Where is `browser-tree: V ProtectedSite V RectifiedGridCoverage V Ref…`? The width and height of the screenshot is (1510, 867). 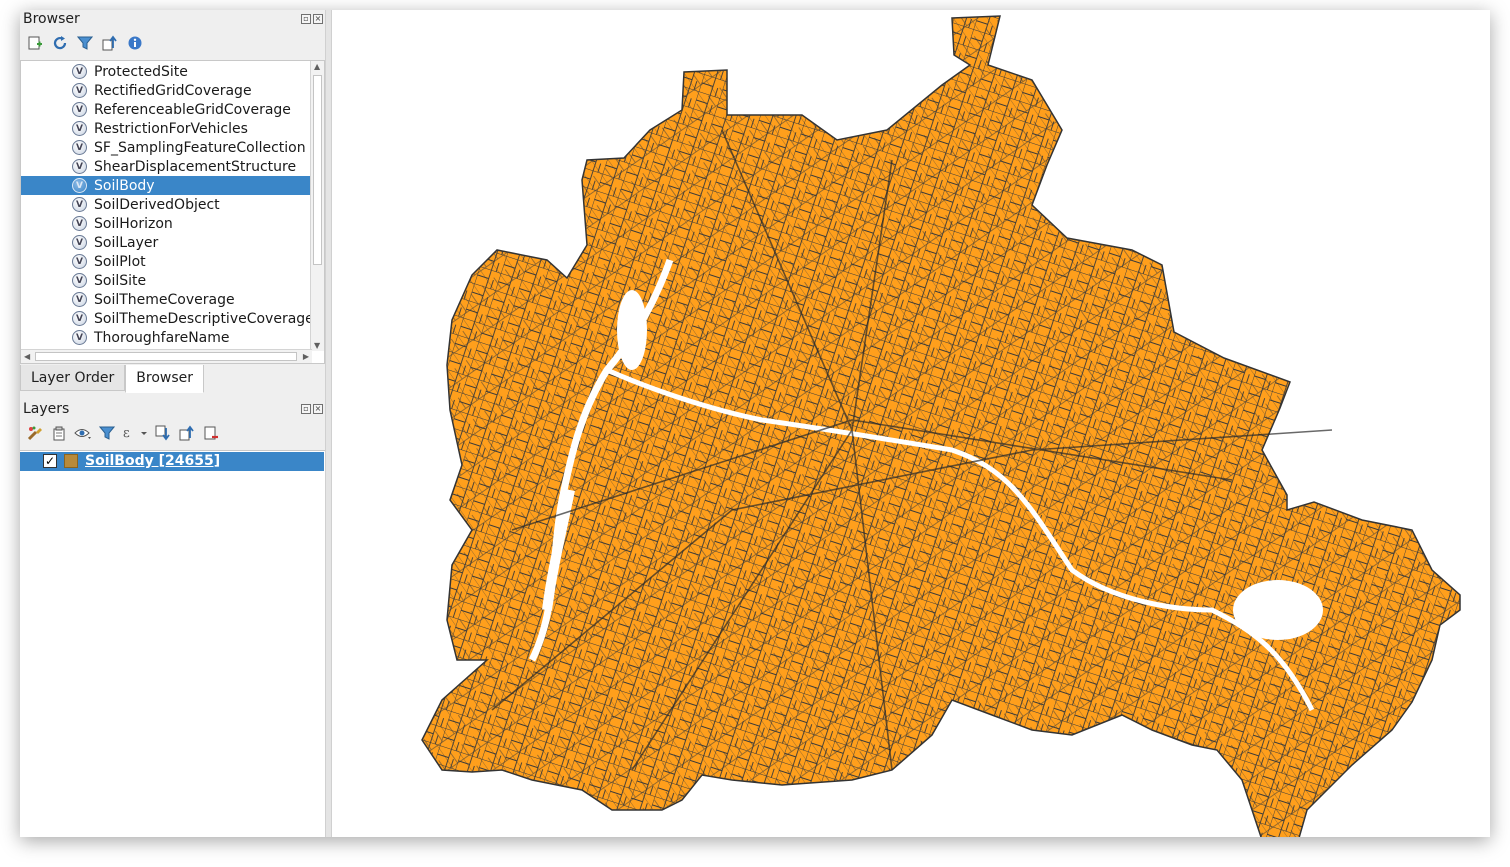
browser-tree: V ProtectedSite V RectifiedGridCoverage V Ref… is located at coordinates (172, 212).